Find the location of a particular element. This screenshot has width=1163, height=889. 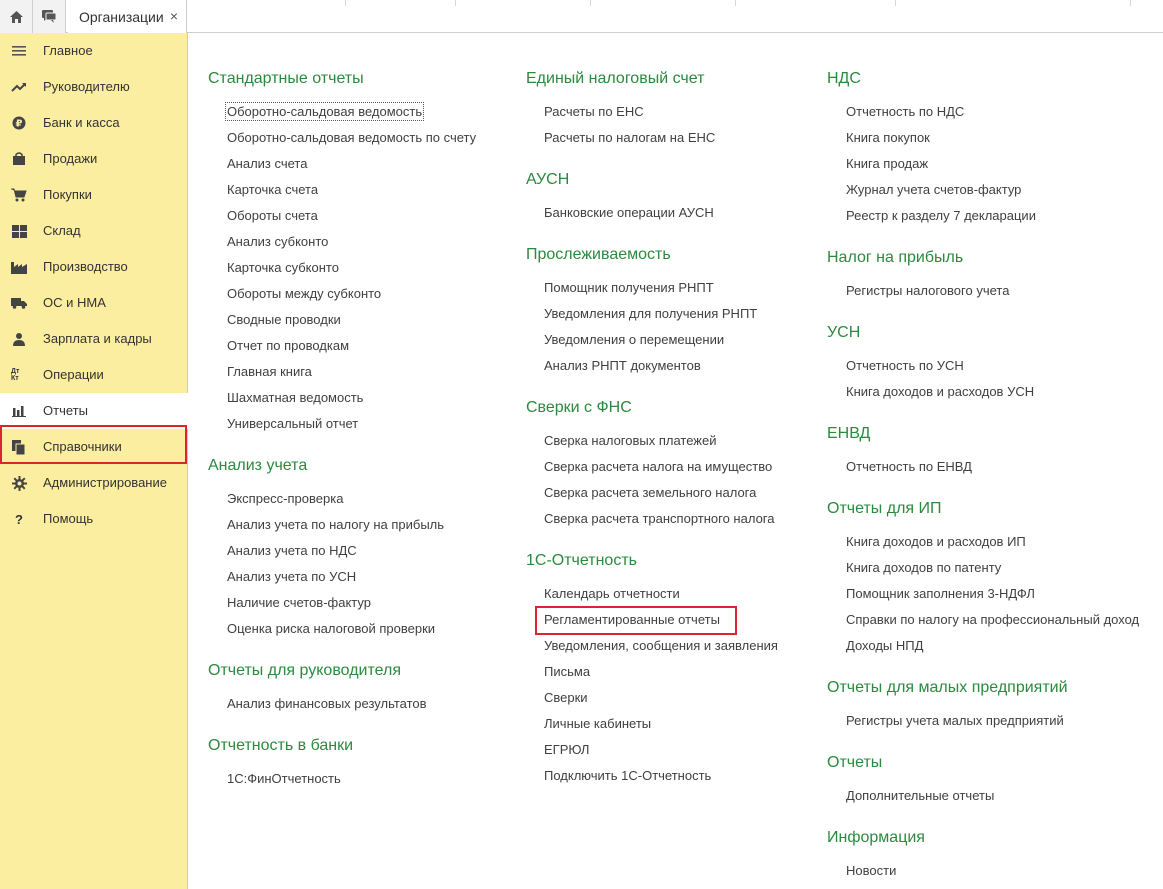

report-link: Книга покупок is located at coordinates (888, 137).